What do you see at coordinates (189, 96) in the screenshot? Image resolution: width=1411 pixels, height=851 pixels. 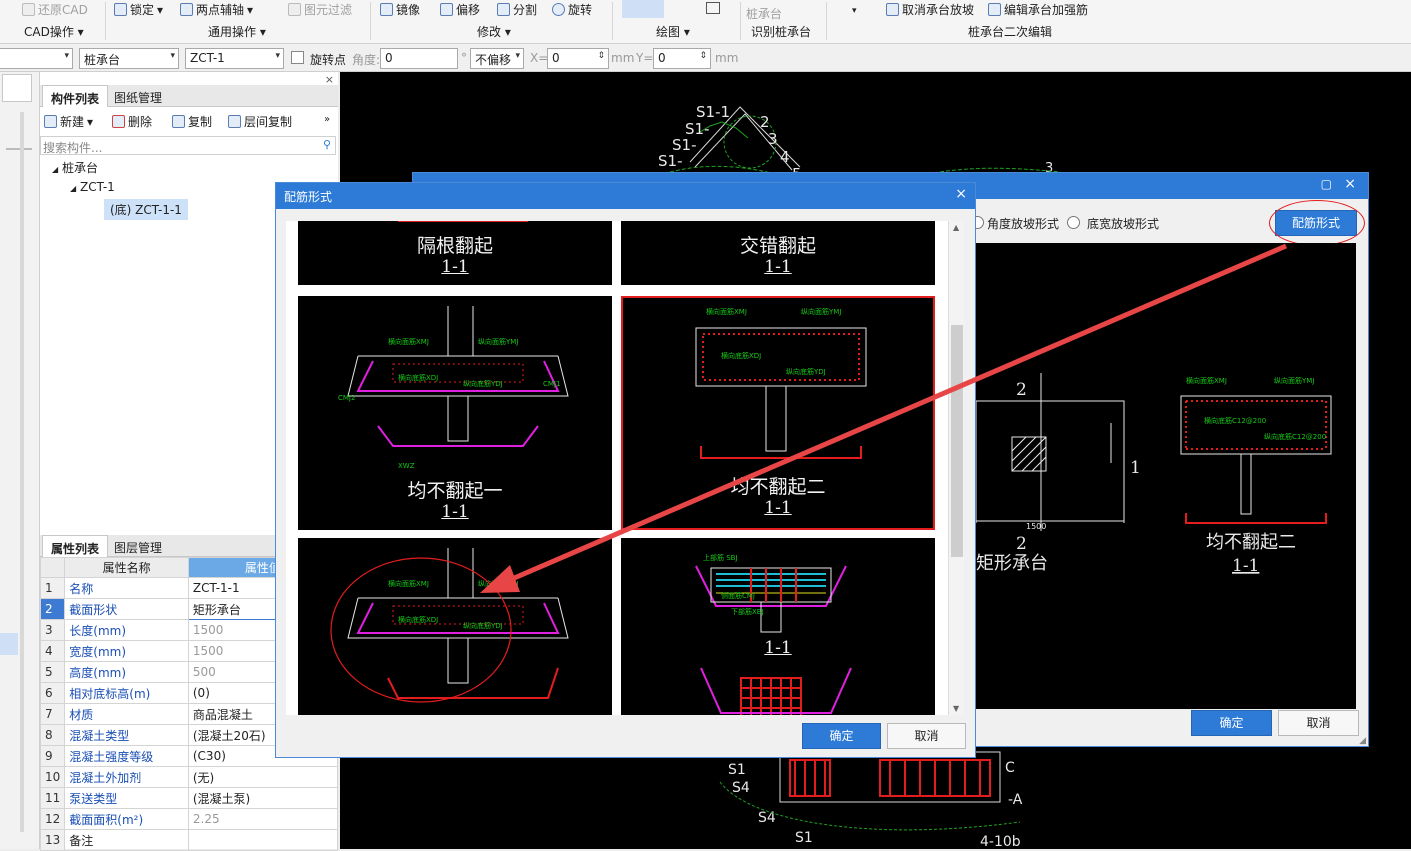 I see `component-tabs: 构件列表 图纸管理` at bounding box center [189, 96].